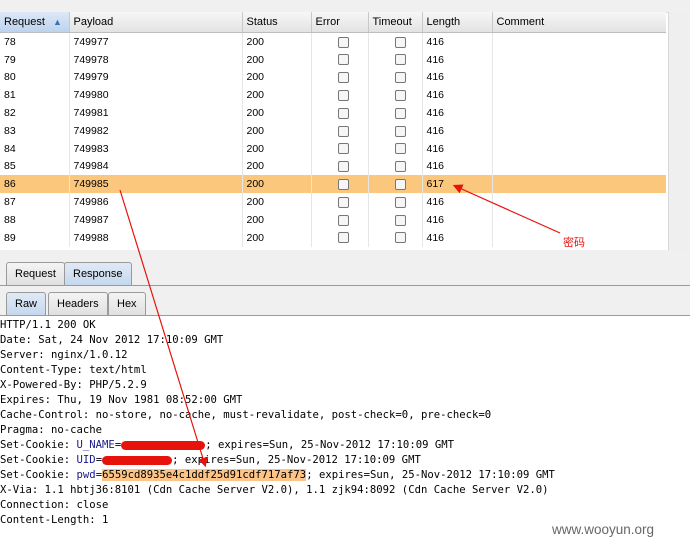 This screenshot has height=543, width=690. I want to click on column-header-status: Status, so click(277, 22).